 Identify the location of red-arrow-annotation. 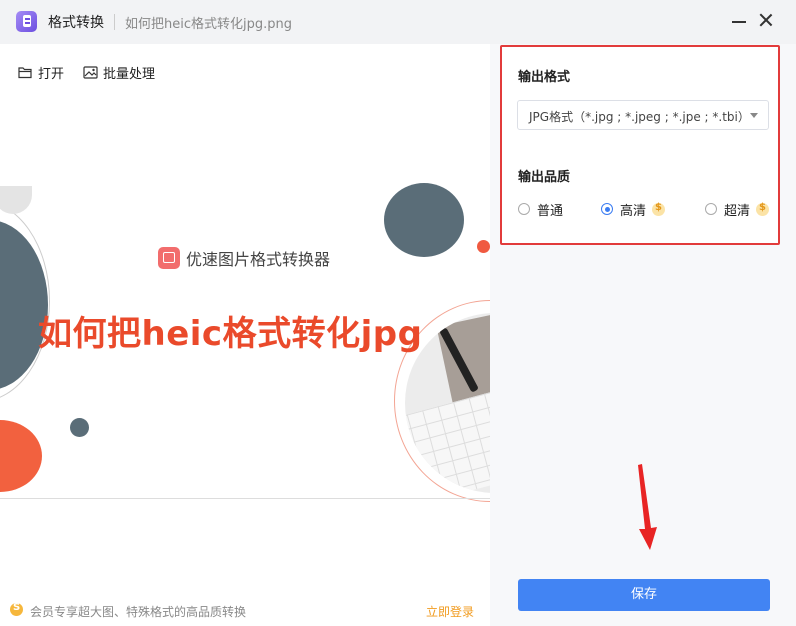
(647, 507).